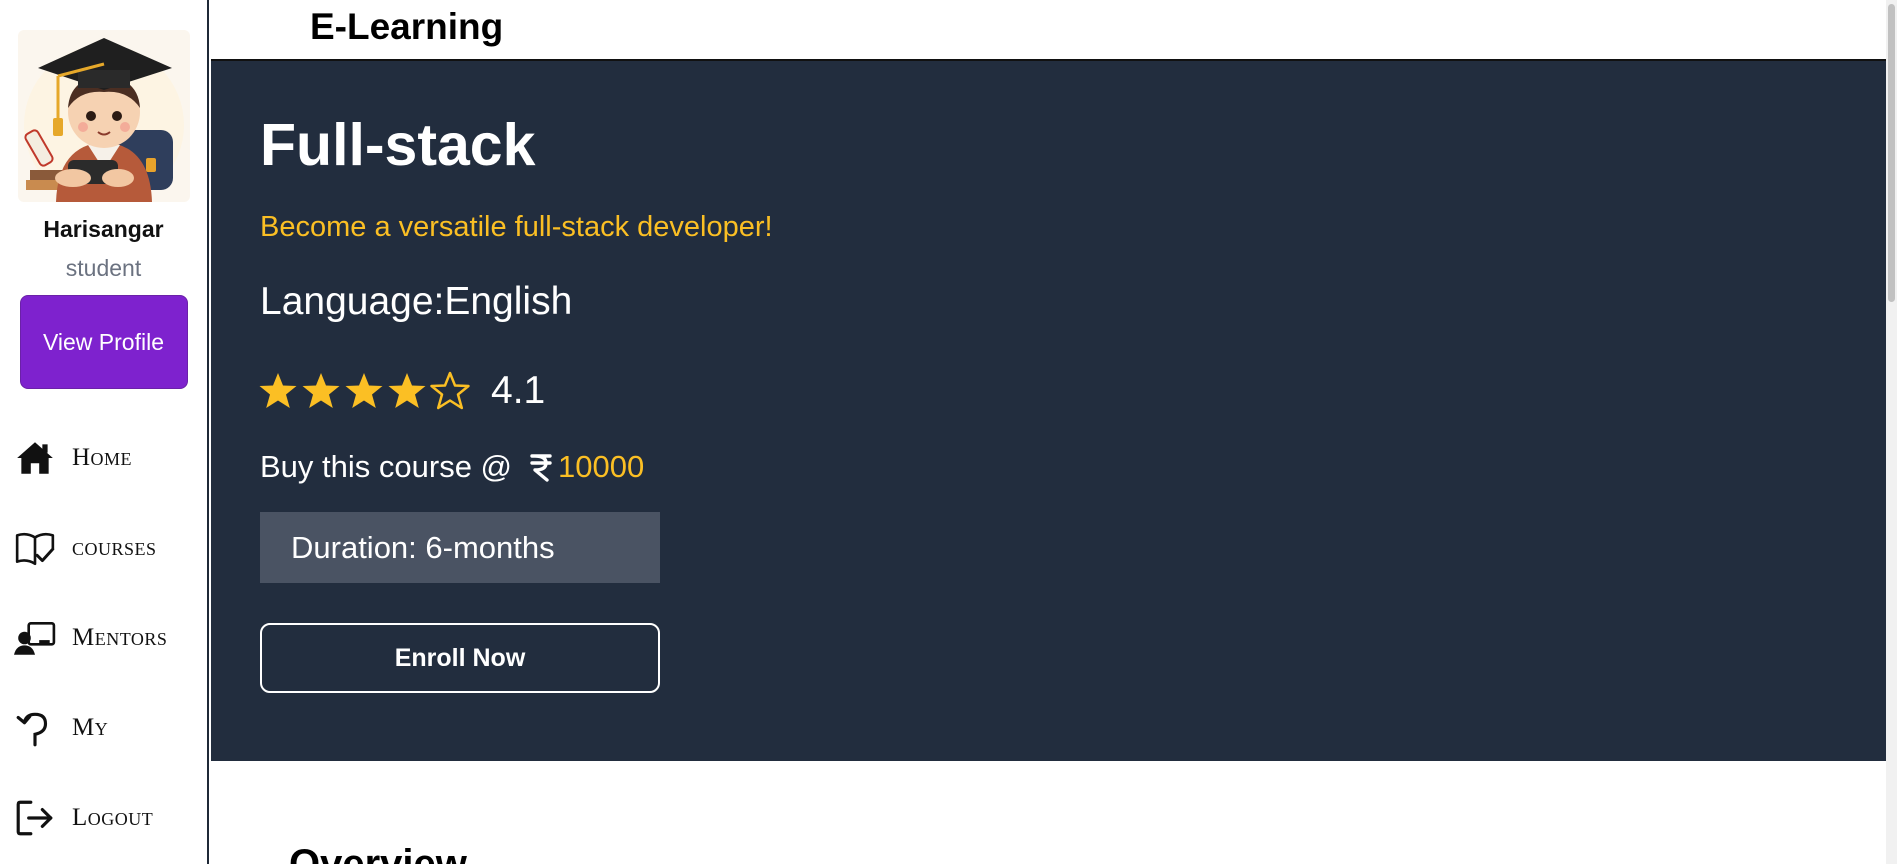 The image size is (1897, 864). I want to click on sidebar-item-label: courses, so click(114, 547).